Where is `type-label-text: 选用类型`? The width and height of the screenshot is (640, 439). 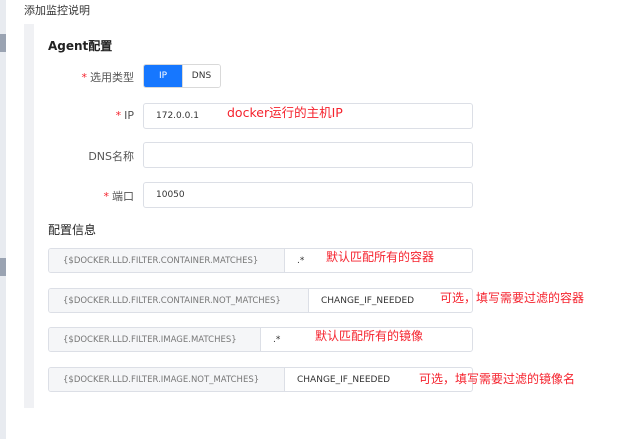
type-label-text: 选用类型 is located at coordinates (112, 77).